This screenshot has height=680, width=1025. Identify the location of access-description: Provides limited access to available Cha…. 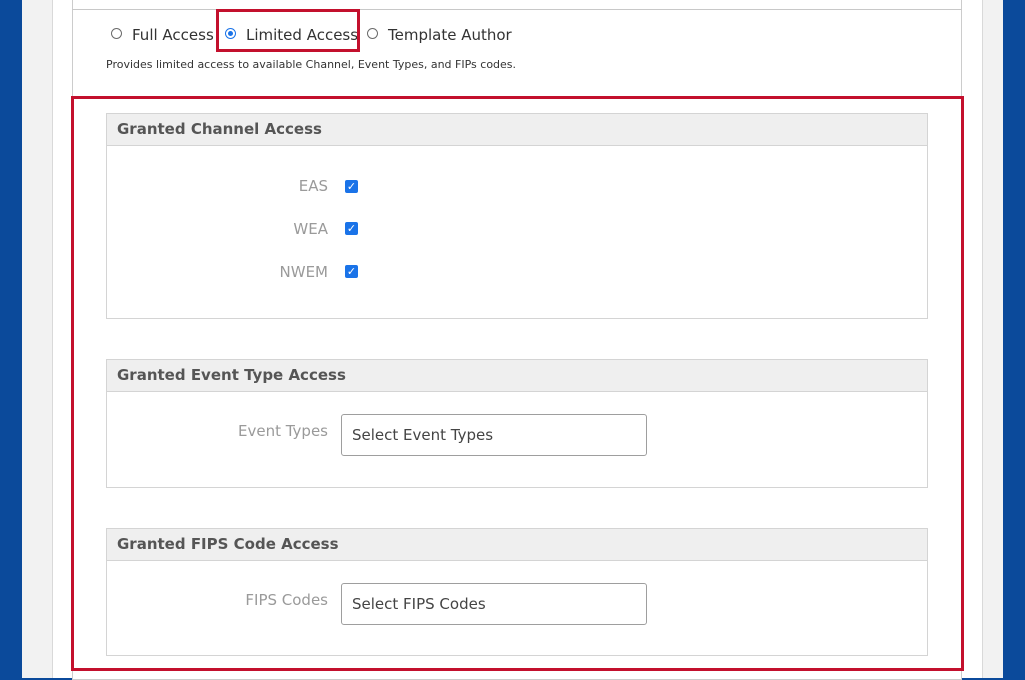
(311, 64).